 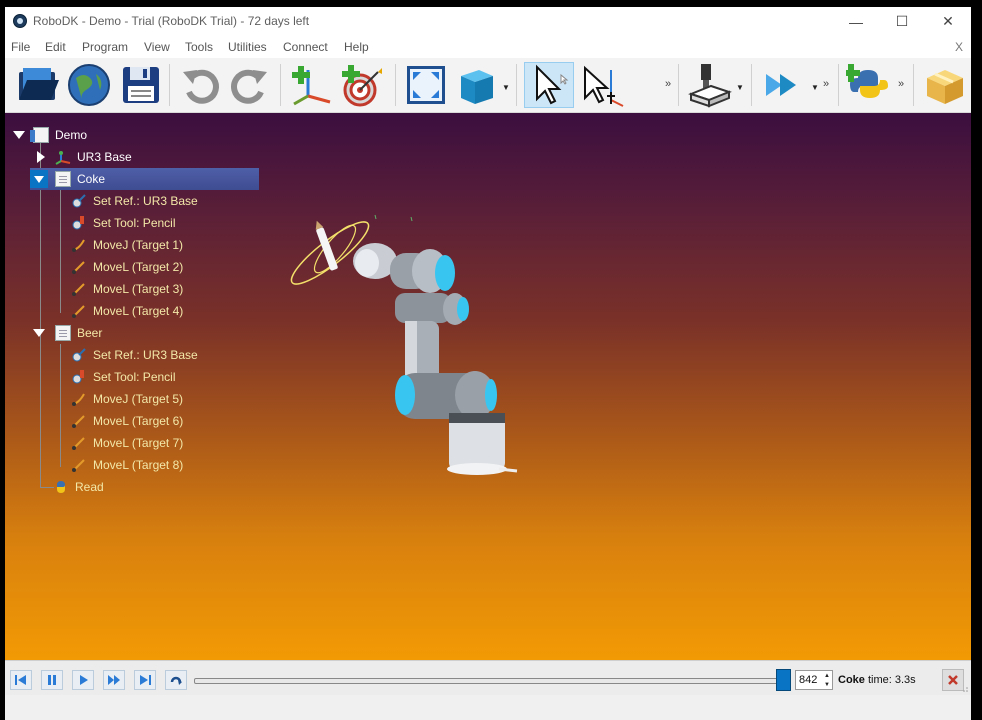 What do you see at coordinates (138, 267) in the screenshot?
I see `tree-item-label: MoveL (Target 2)` at bounding box center [138, 267].